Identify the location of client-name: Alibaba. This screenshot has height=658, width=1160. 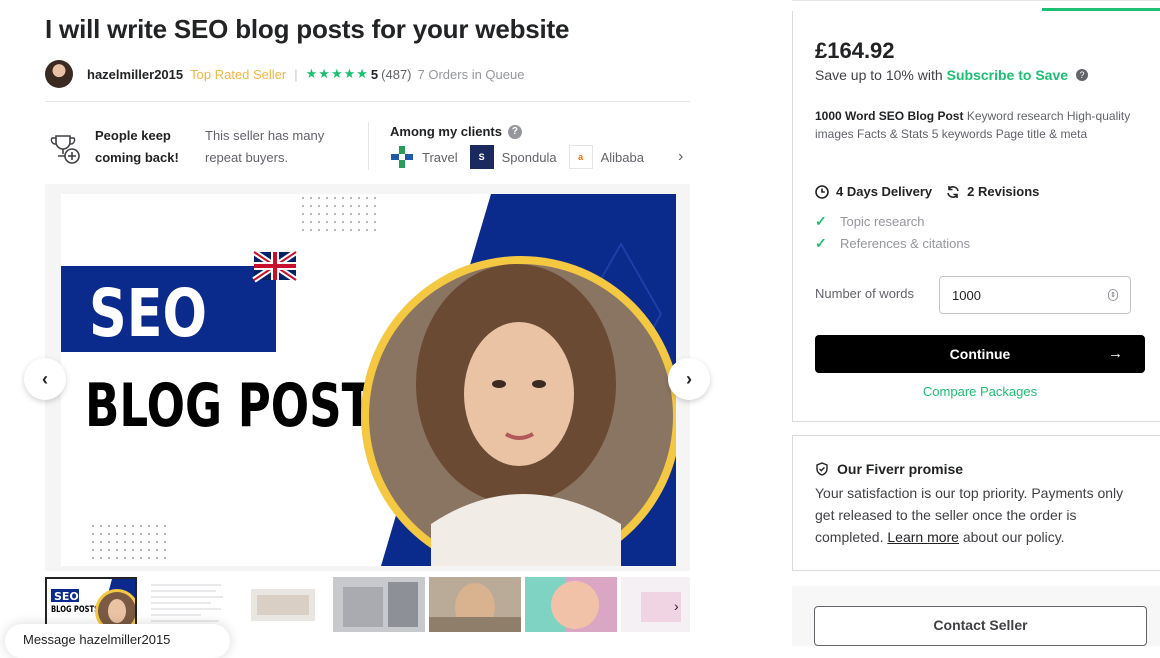
(622, 157).